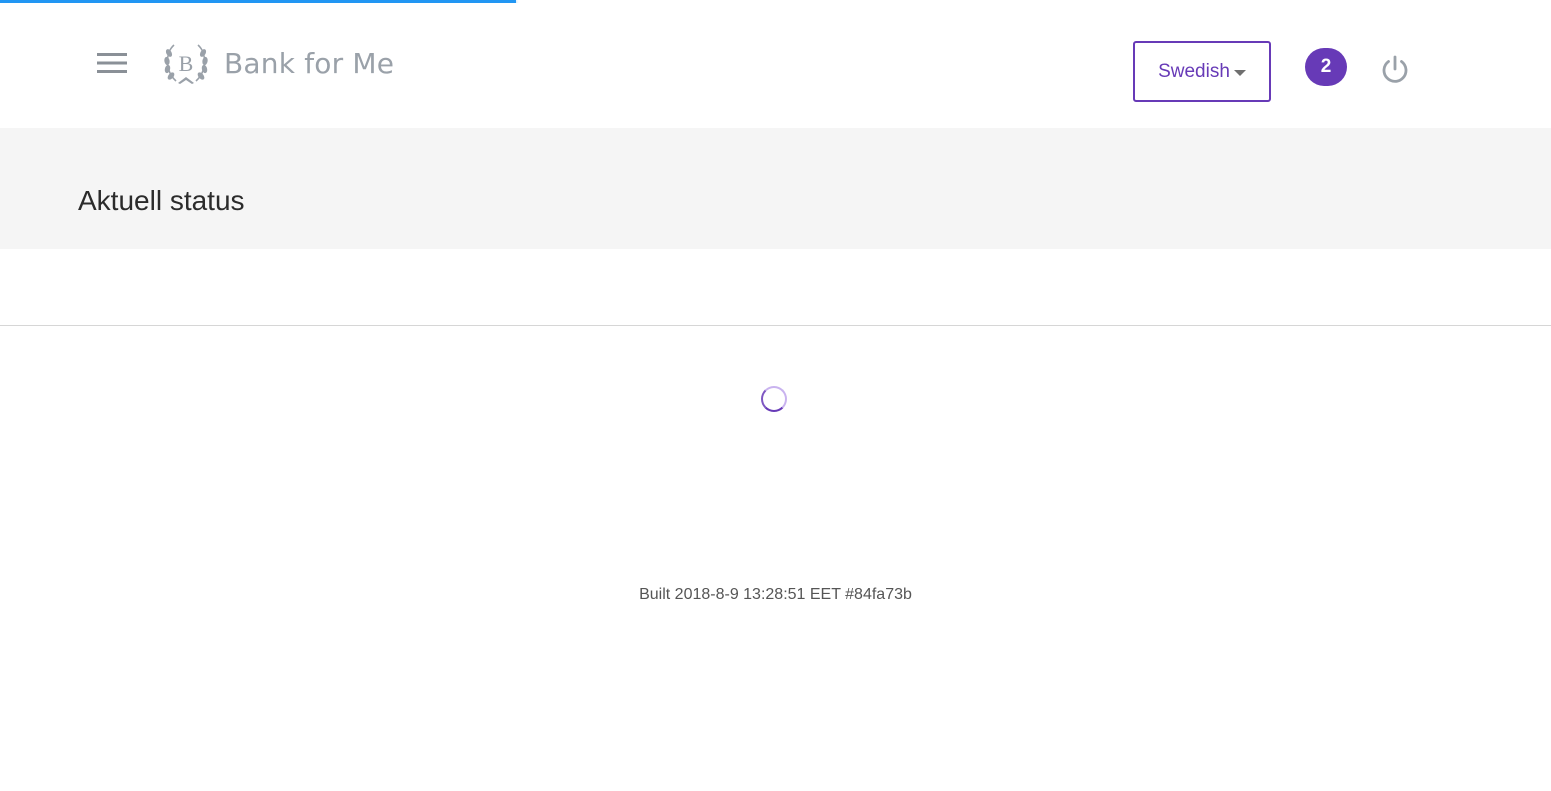  Describe the element at coordinates (774, 399) in the screenshot. I see `loading-spinner-icon` at that location.